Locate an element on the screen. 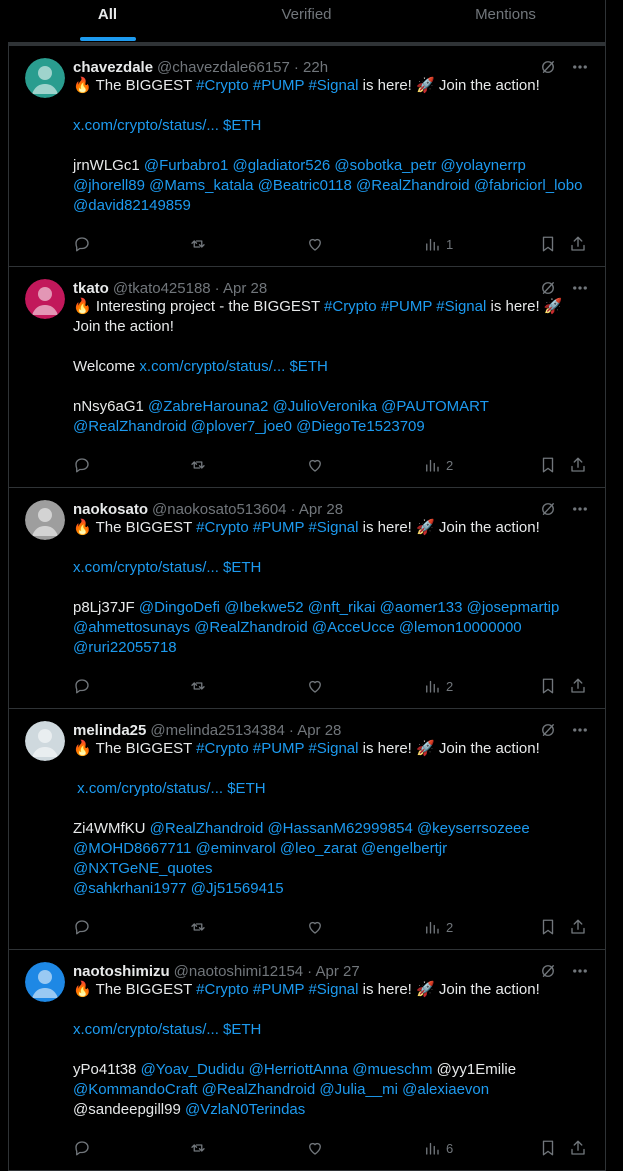 The width and height of the screenshot is (623, 1171). post-text-segment: is here! 🚀 Join the action! is located at coordinates (449, 527).